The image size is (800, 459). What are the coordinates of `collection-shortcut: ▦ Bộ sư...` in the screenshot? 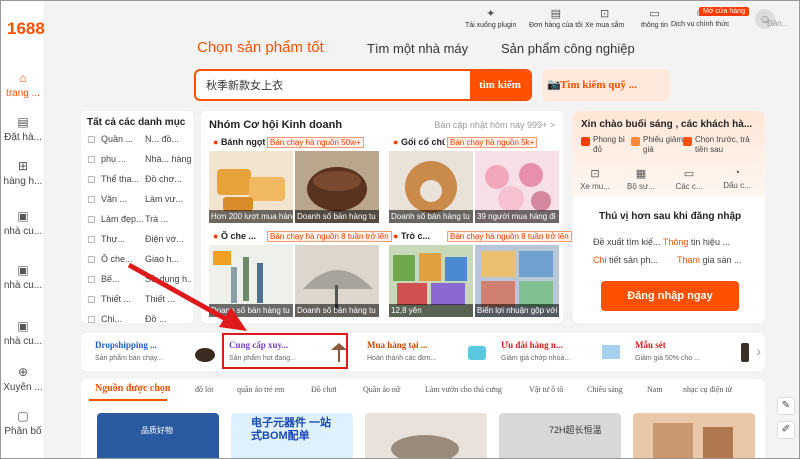 It's located at (641, 179).